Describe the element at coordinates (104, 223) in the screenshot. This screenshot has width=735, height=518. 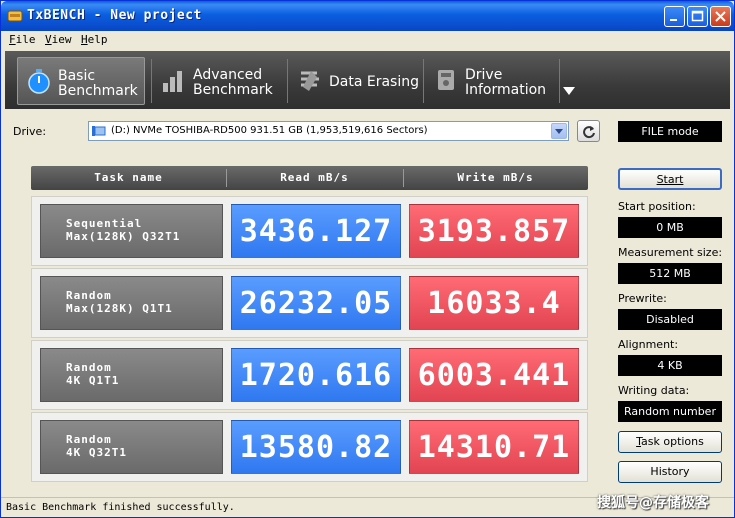
I see `task-line1: Sequential` at that location.